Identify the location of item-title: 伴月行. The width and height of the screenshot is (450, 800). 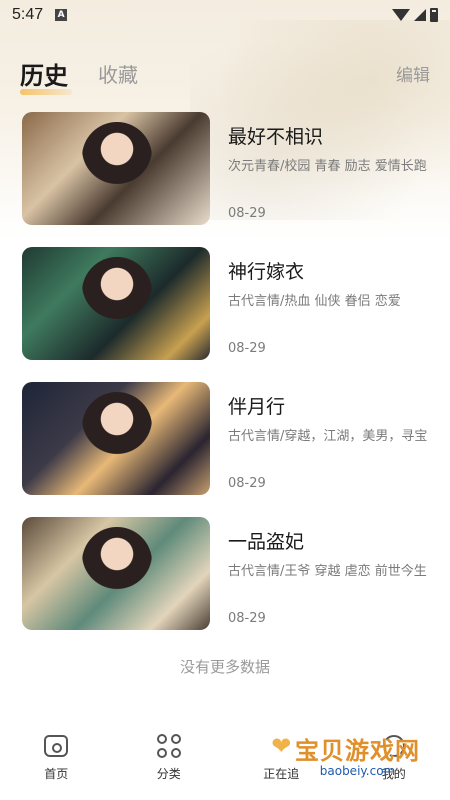
(257, 407).